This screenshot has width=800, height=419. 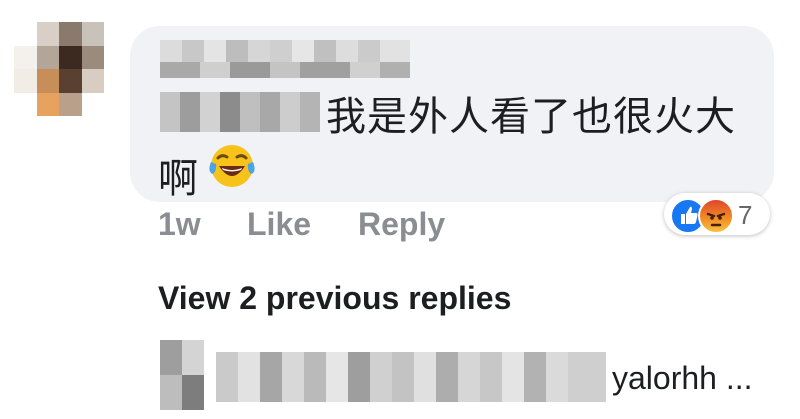 What do you see at coordinates (59, 69) in the screenshot?
I see `avatar` at bounding box center [59, 69].